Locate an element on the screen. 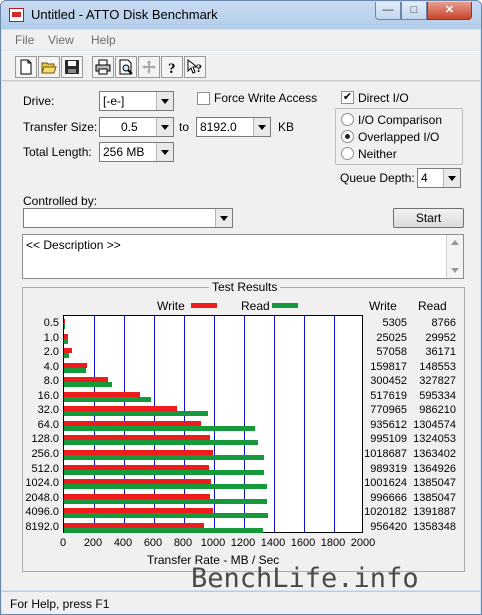  drive-select: [-e-] is located at coordinates (136, 101).